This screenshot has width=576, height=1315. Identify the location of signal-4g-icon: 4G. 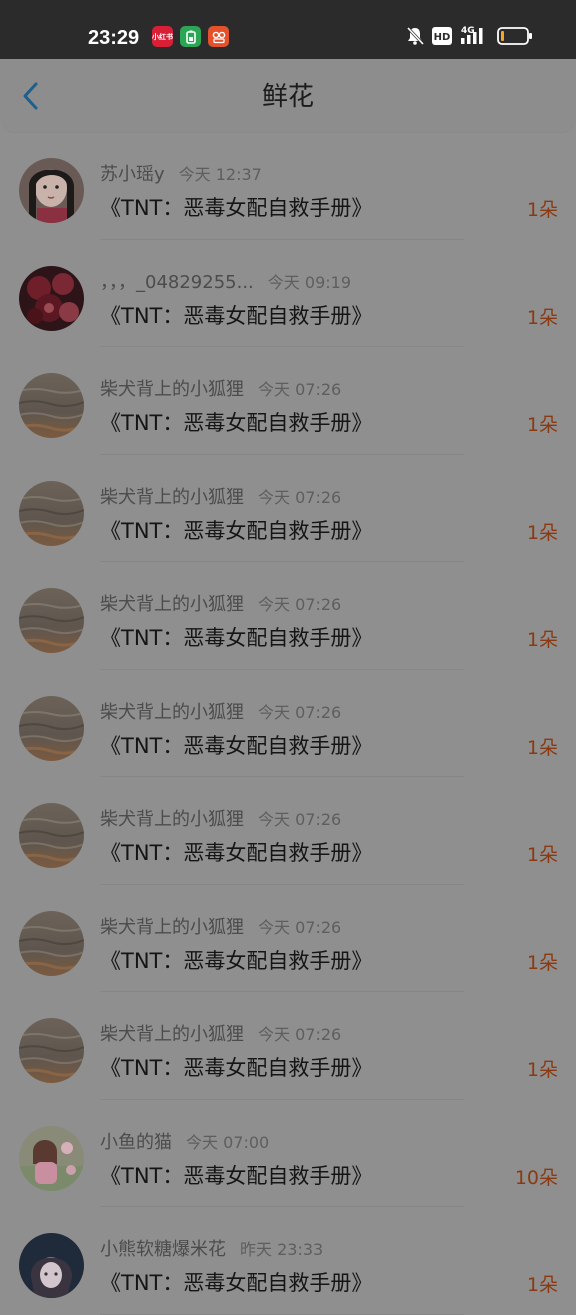
(474, 37).